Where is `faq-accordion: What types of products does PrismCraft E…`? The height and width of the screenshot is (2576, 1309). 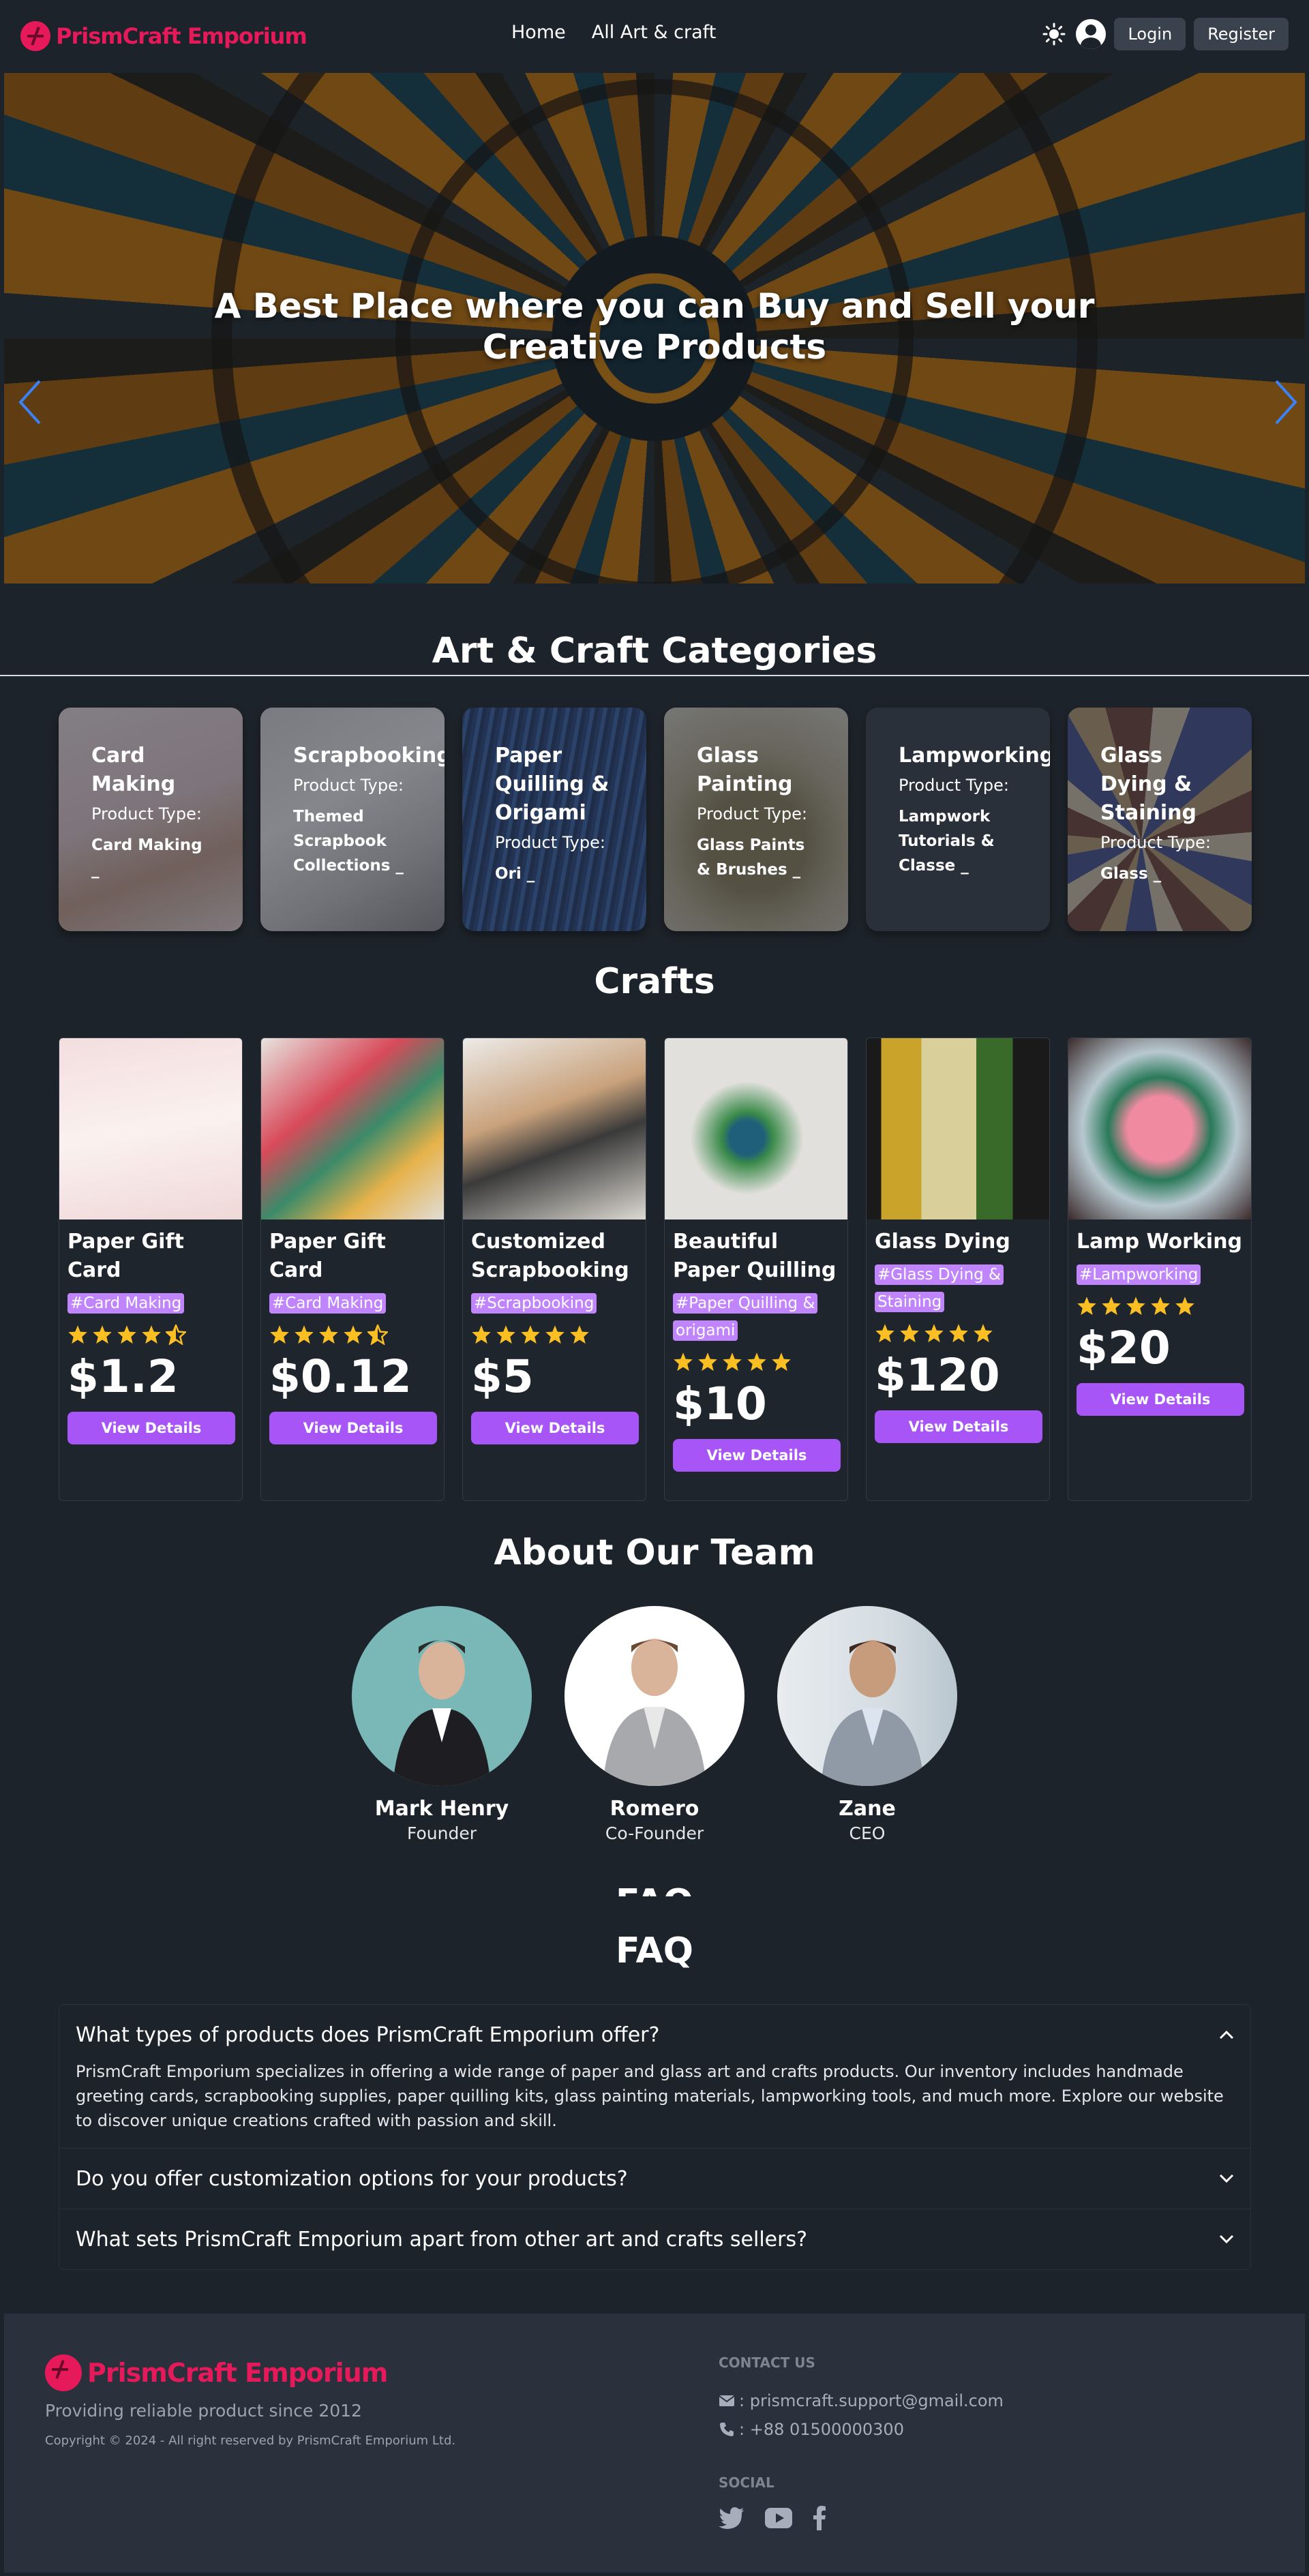 faq-accordion: What types of products does PrismCraft E… is located at coordinates (655, 2137).